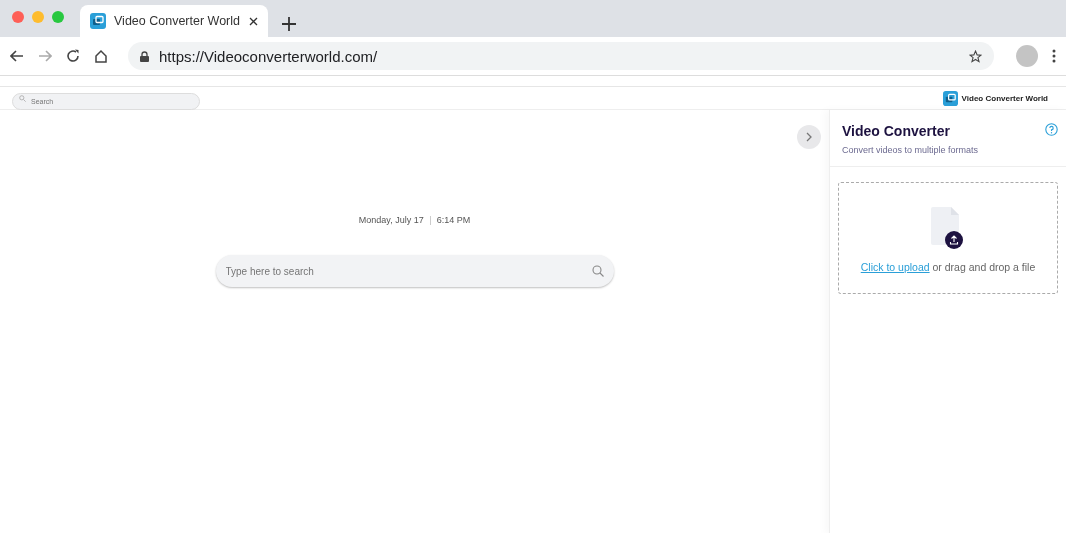  Describe the element at coordinates (414, 271) in the screenshot. I see `search-field: Type here to search` at that location.